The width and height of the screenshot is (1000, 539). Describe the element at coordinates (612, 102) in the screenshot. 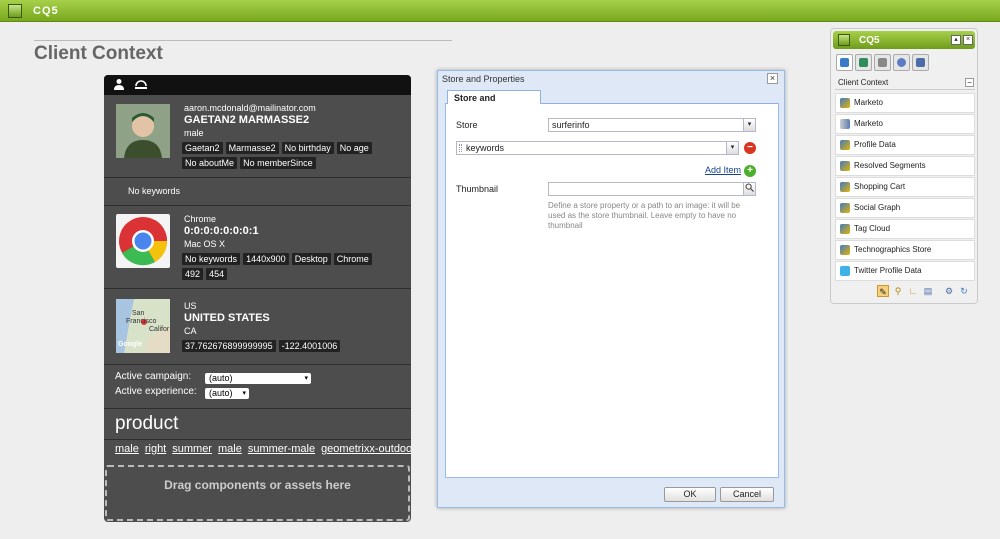

I see `dialog-tab-strip: Store and Properties` at that location.